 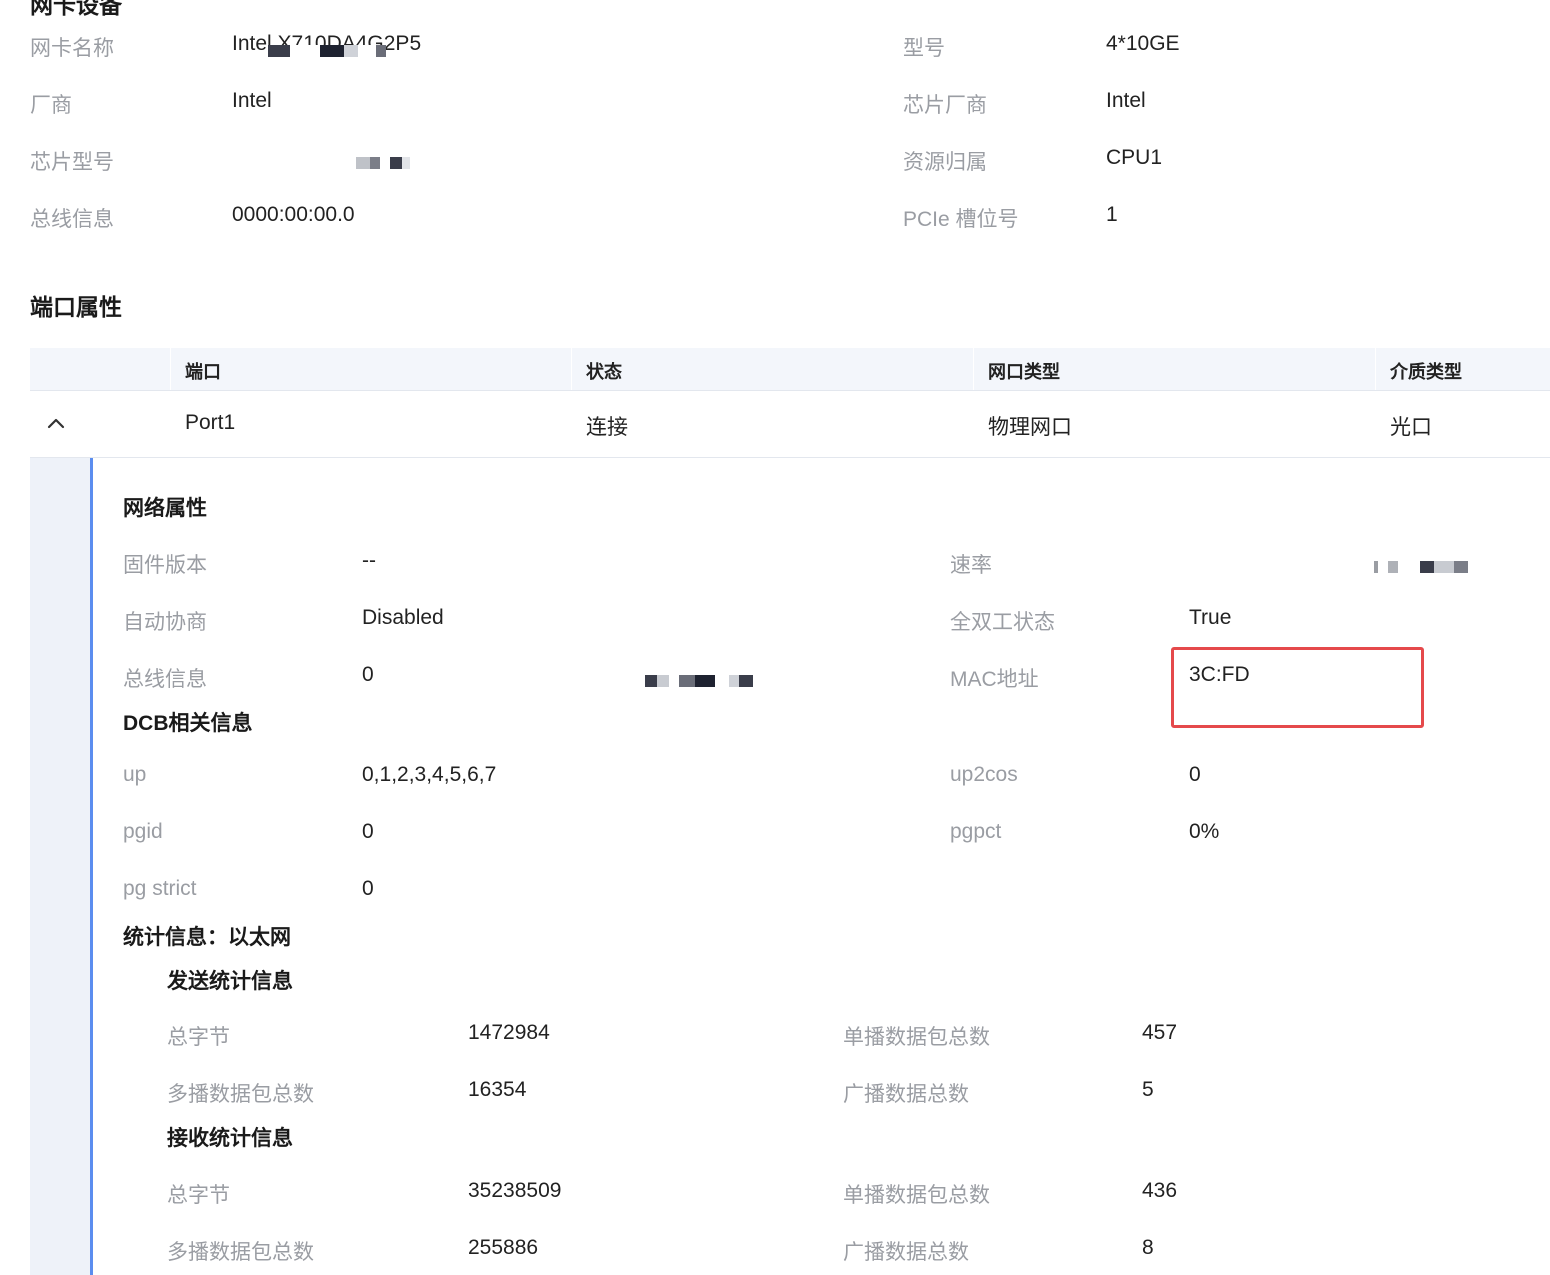 What do you see at coordinates (368, 674) in the screenshot?
I see `field-value-net-bus-info: 0` at bounding box center [368, 674].